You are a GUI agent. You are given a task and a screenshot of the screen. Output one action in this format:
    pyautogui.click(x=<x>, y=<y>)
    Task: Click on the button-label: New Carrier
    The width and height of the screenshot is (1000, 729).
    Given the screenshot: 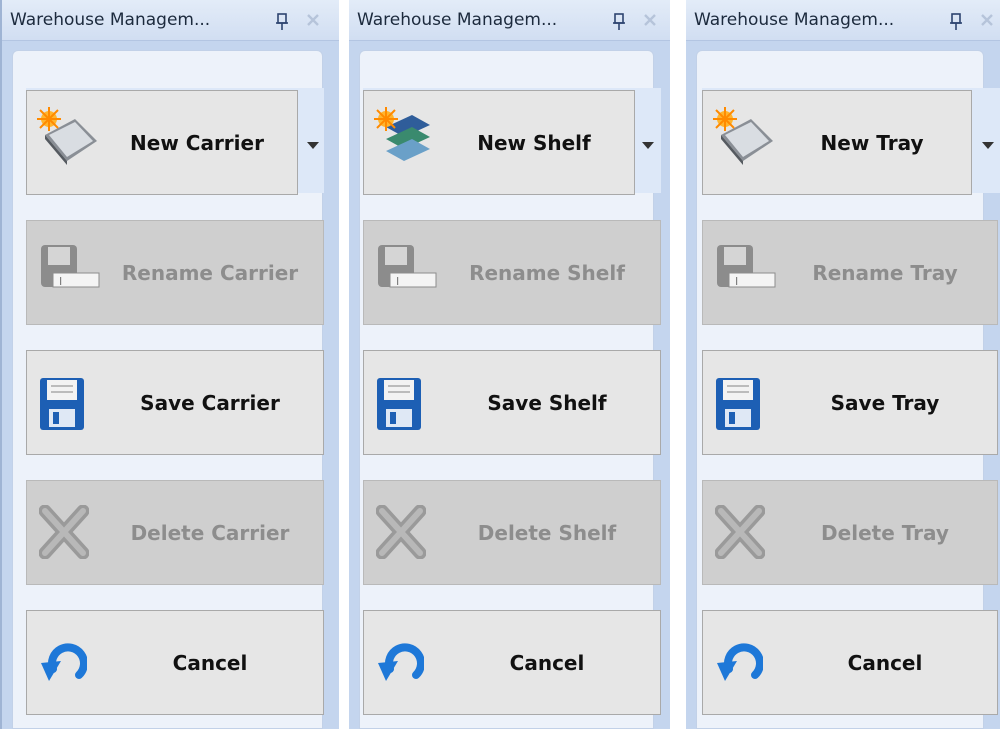 What is the action you would take?
    pyautogui.click(x=197, y=142)
    